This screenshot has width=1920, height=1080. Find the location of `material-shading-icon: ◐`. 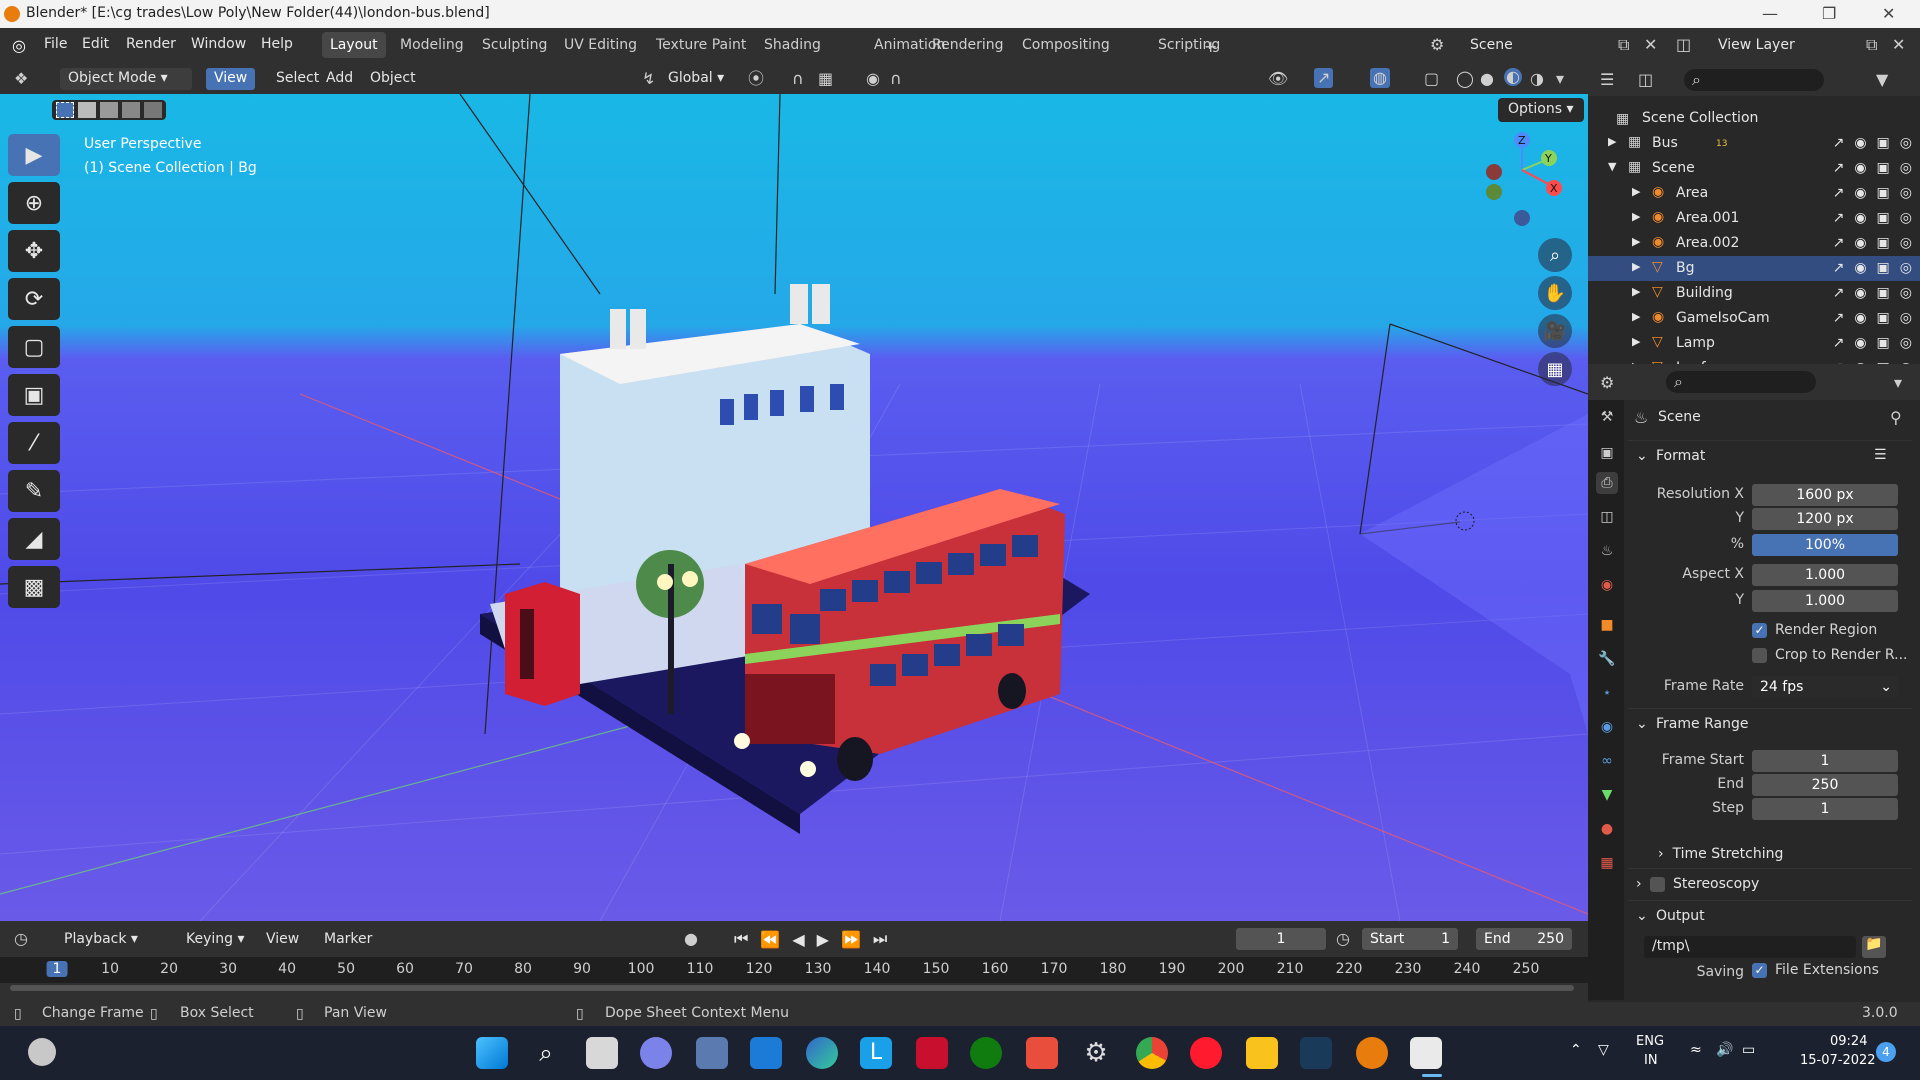

material-shading-icon: ◐ is located at coordinates (1513, 77).